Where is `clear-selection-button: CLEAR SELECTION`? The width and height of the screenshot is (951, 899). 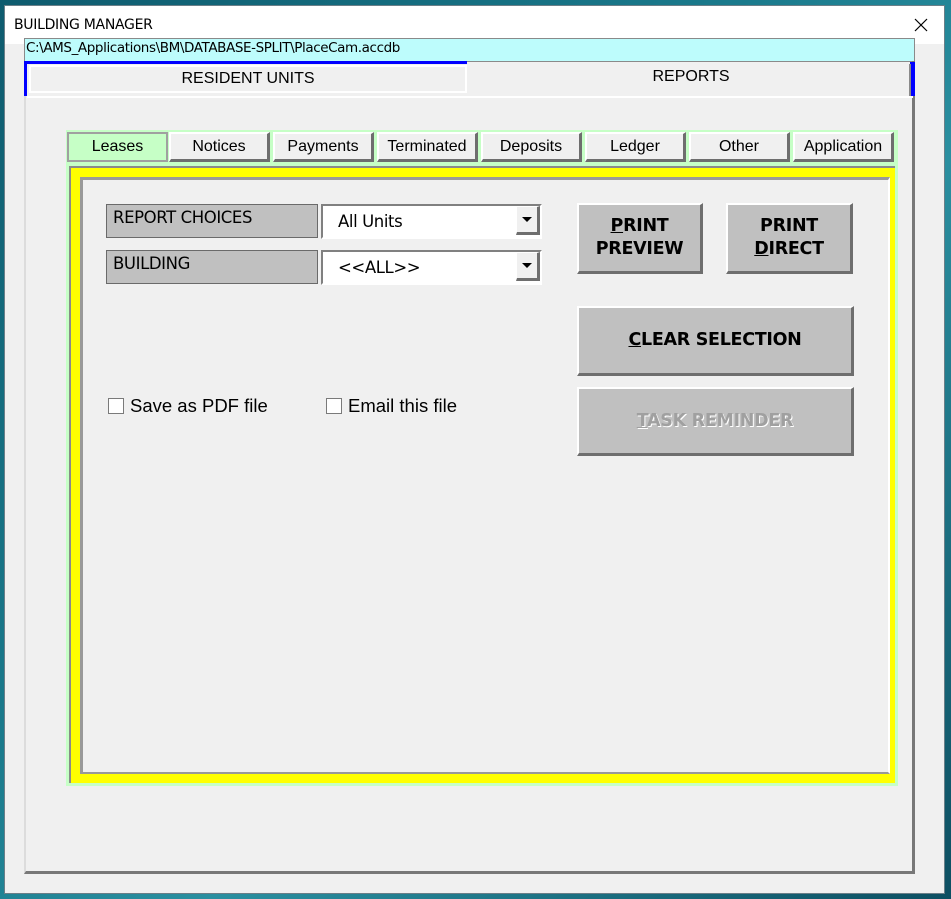 clear-selection-button: CLEAR SELECTION is located at coordinates (715, 341).